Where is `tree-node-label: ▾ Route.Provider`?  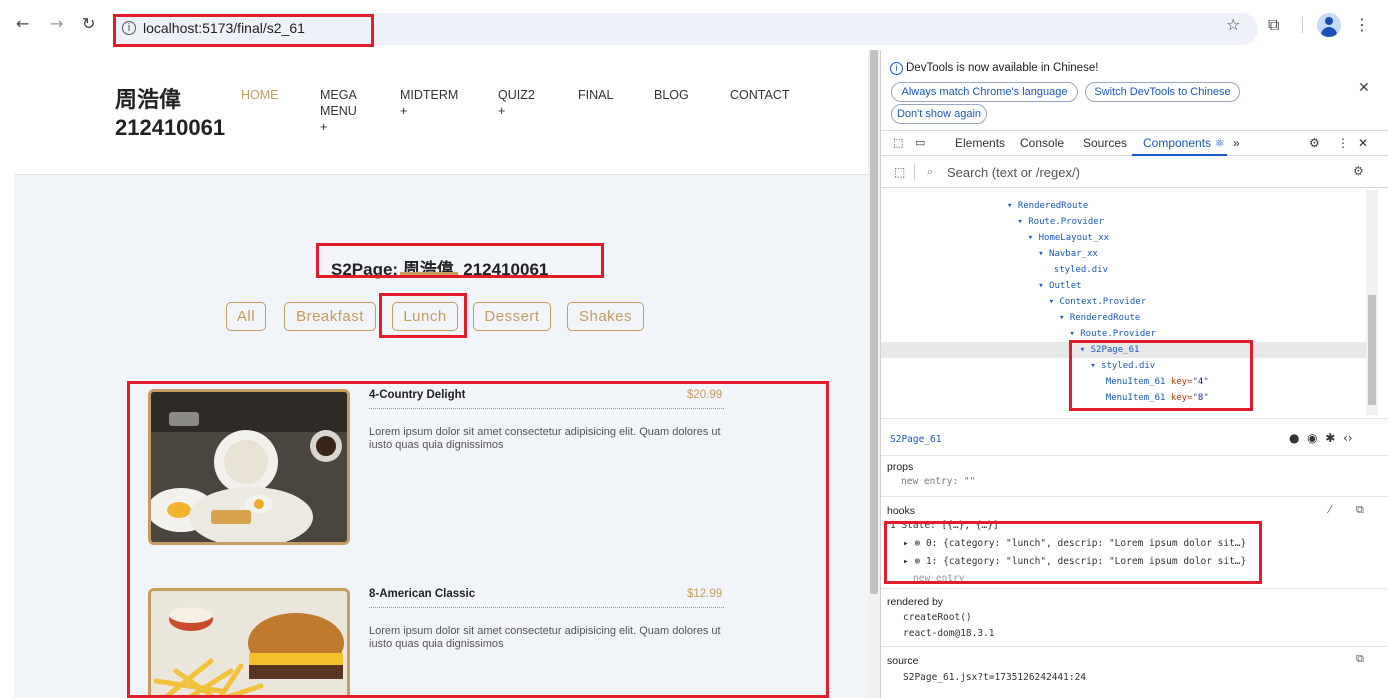
tree-node-label: ▾ Route.Provider is located at coordinates (1113, 334).